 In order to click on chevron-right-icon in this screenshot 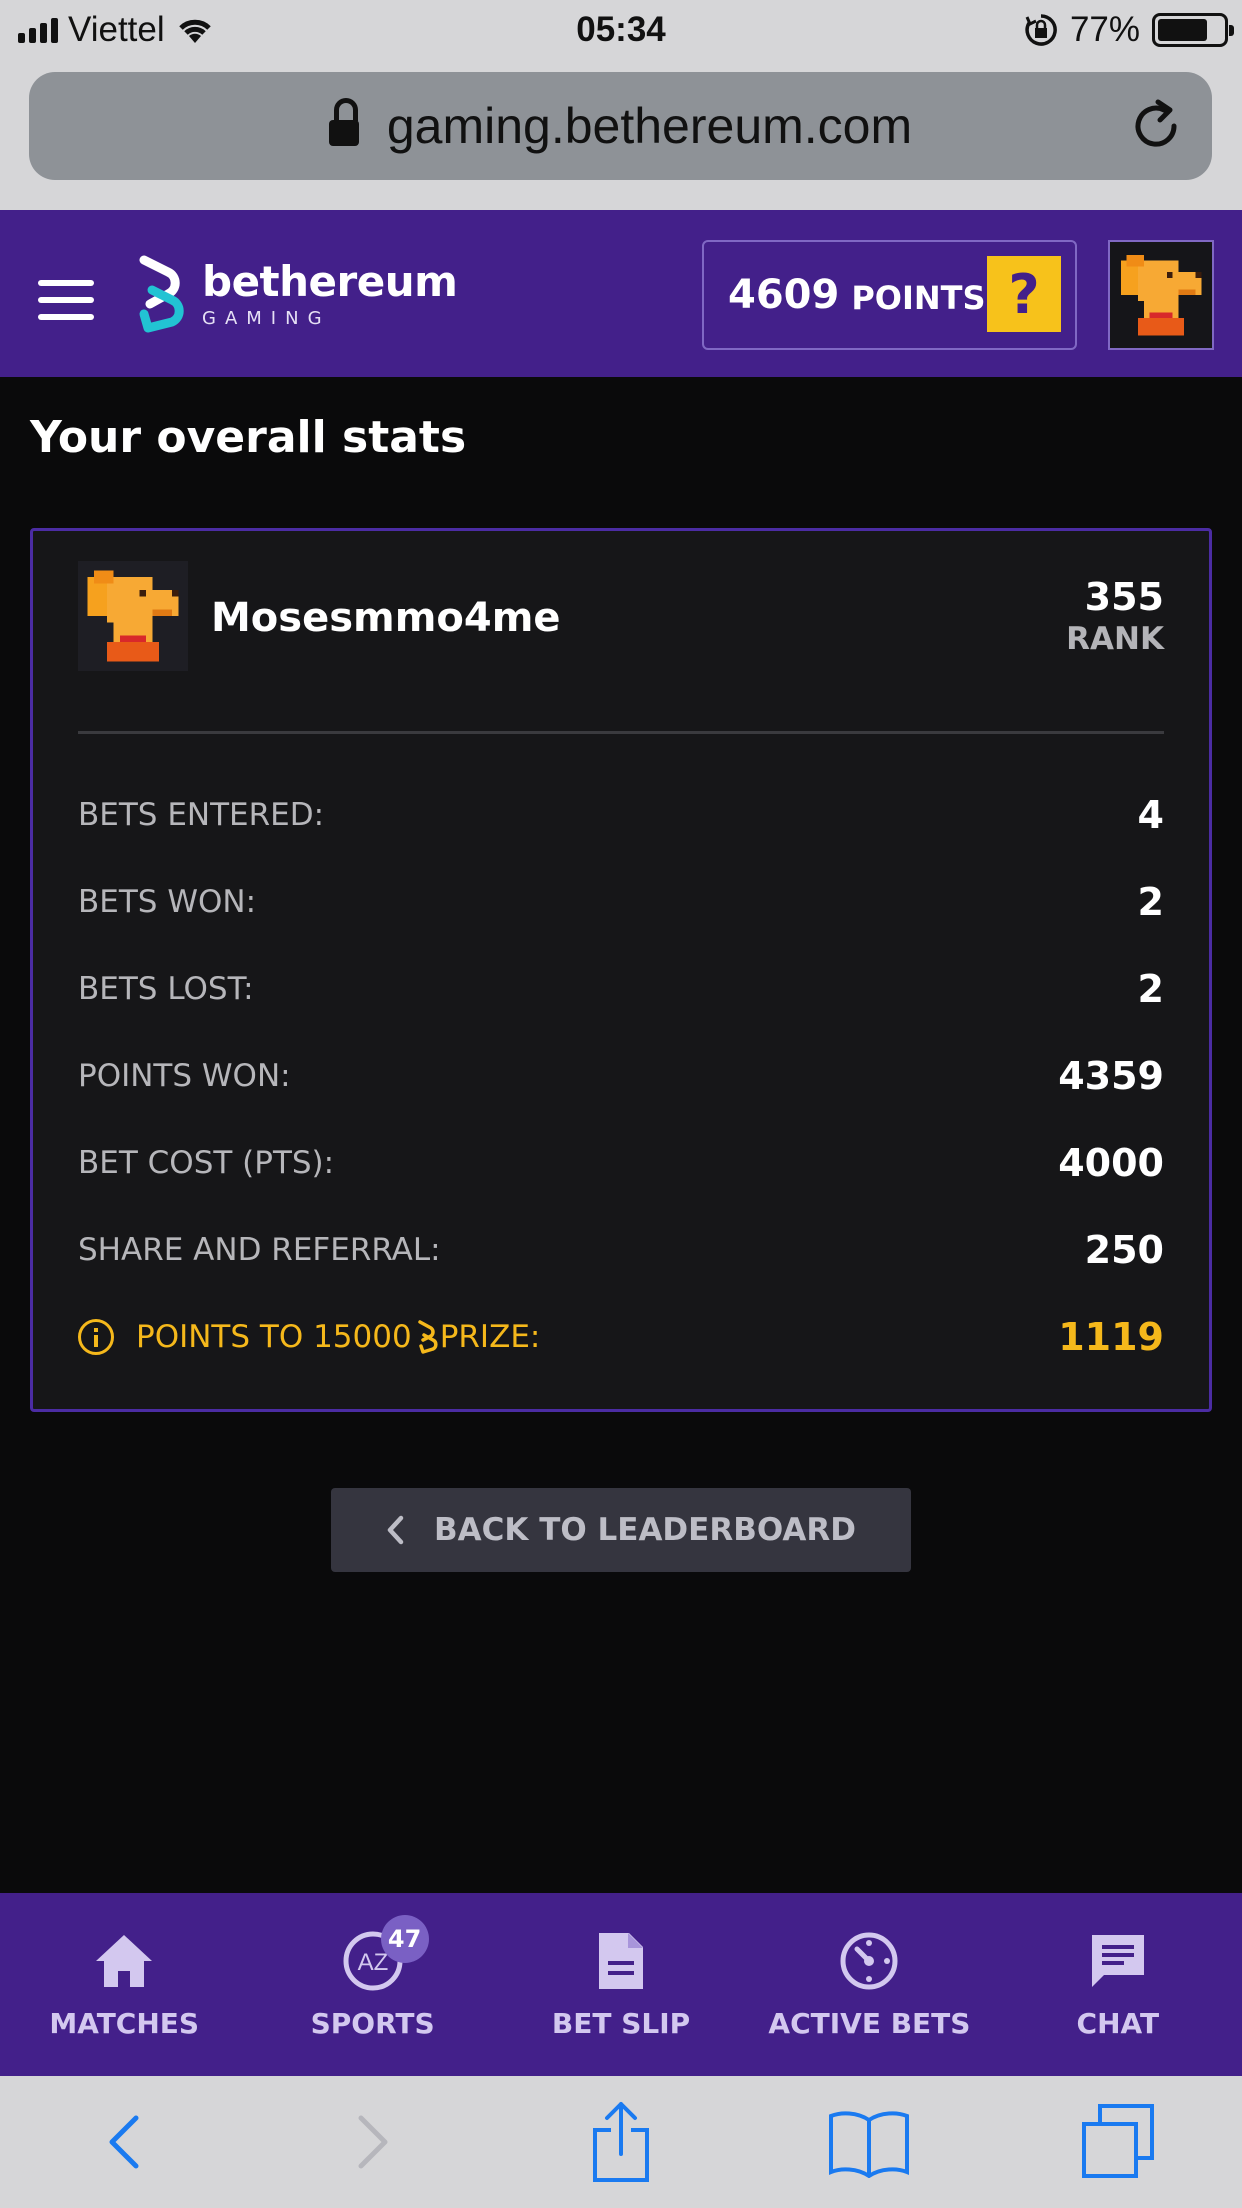, I will do `click(373, 2142)`.